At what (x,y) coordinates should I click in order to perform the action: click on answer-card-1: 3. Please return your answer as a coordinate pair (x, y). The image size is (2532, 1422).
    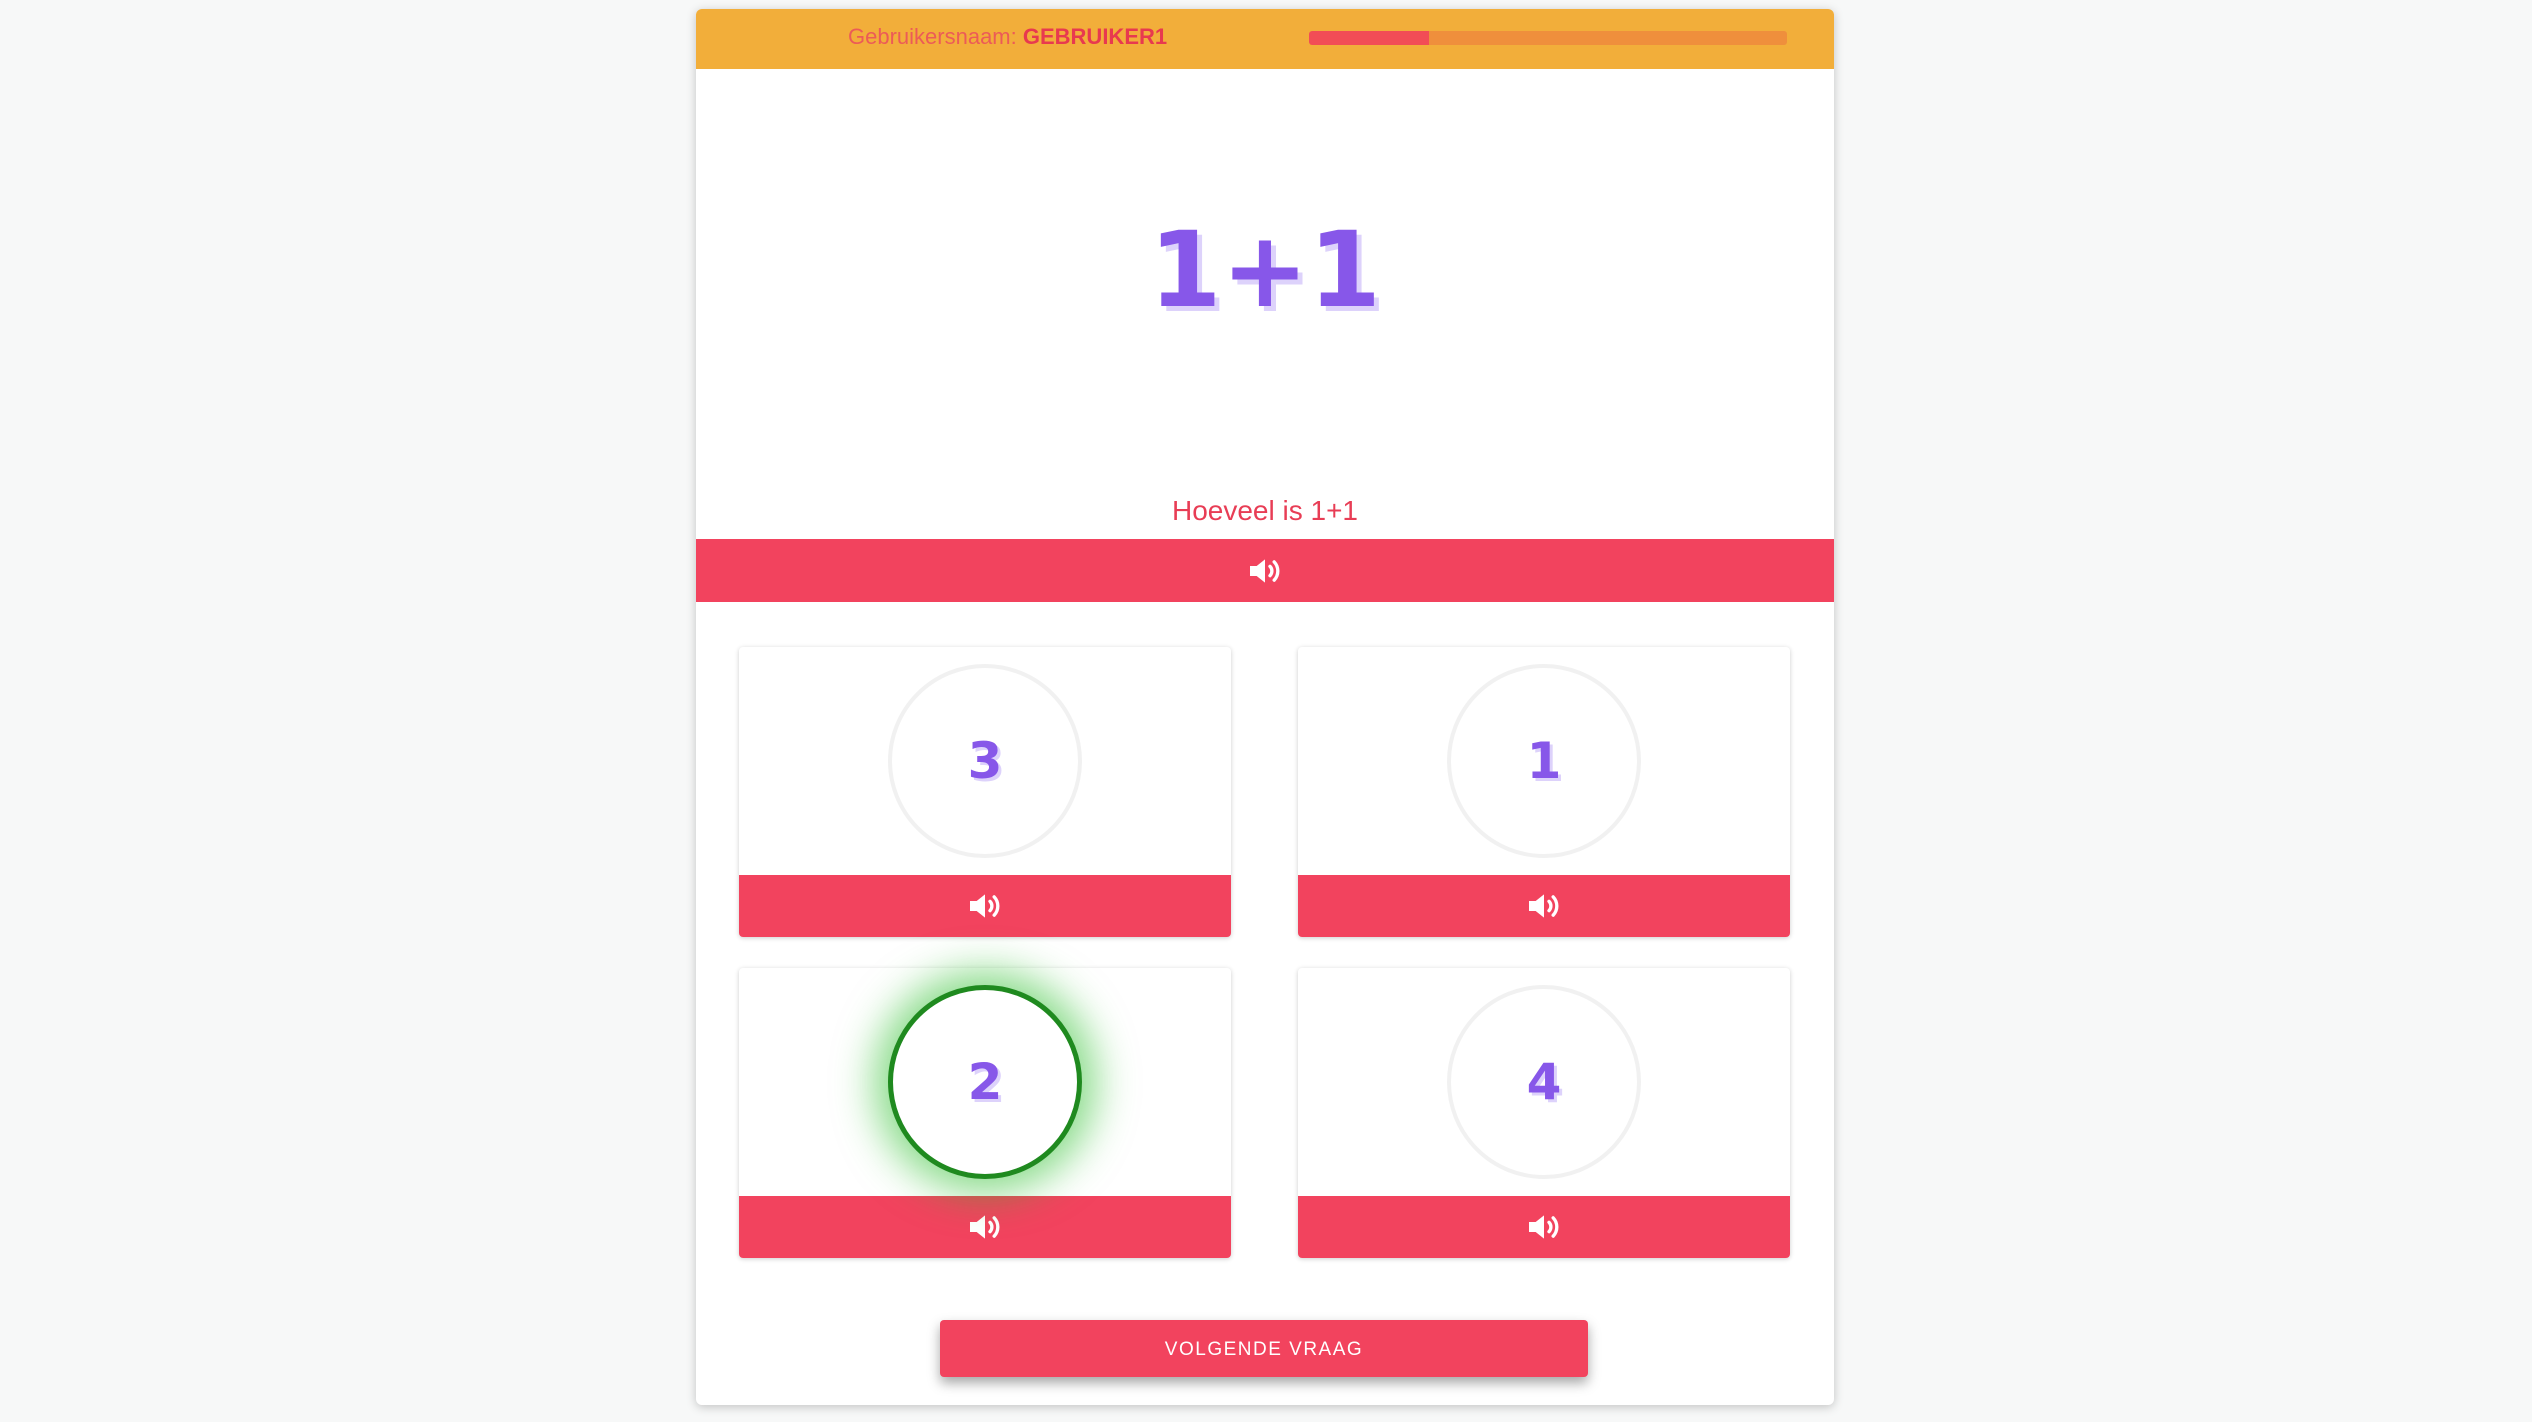
    Looking at the image, I should click on (985, 792).